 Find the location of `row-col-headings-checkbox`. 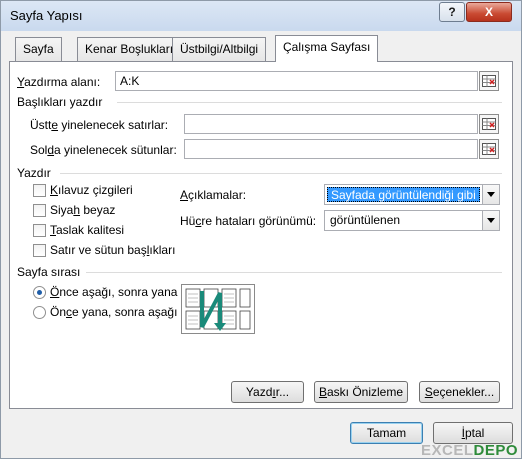

row-col-headings-checkbox is located at coordinates (39, 250).